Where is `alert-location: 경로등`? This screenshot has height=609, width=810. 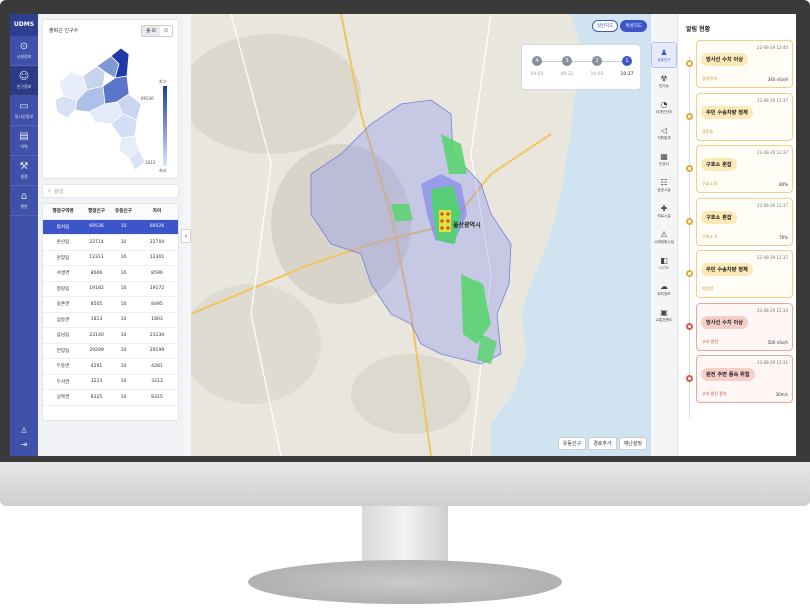
alert-location: 경로등 is located at coordinates (708, 131).